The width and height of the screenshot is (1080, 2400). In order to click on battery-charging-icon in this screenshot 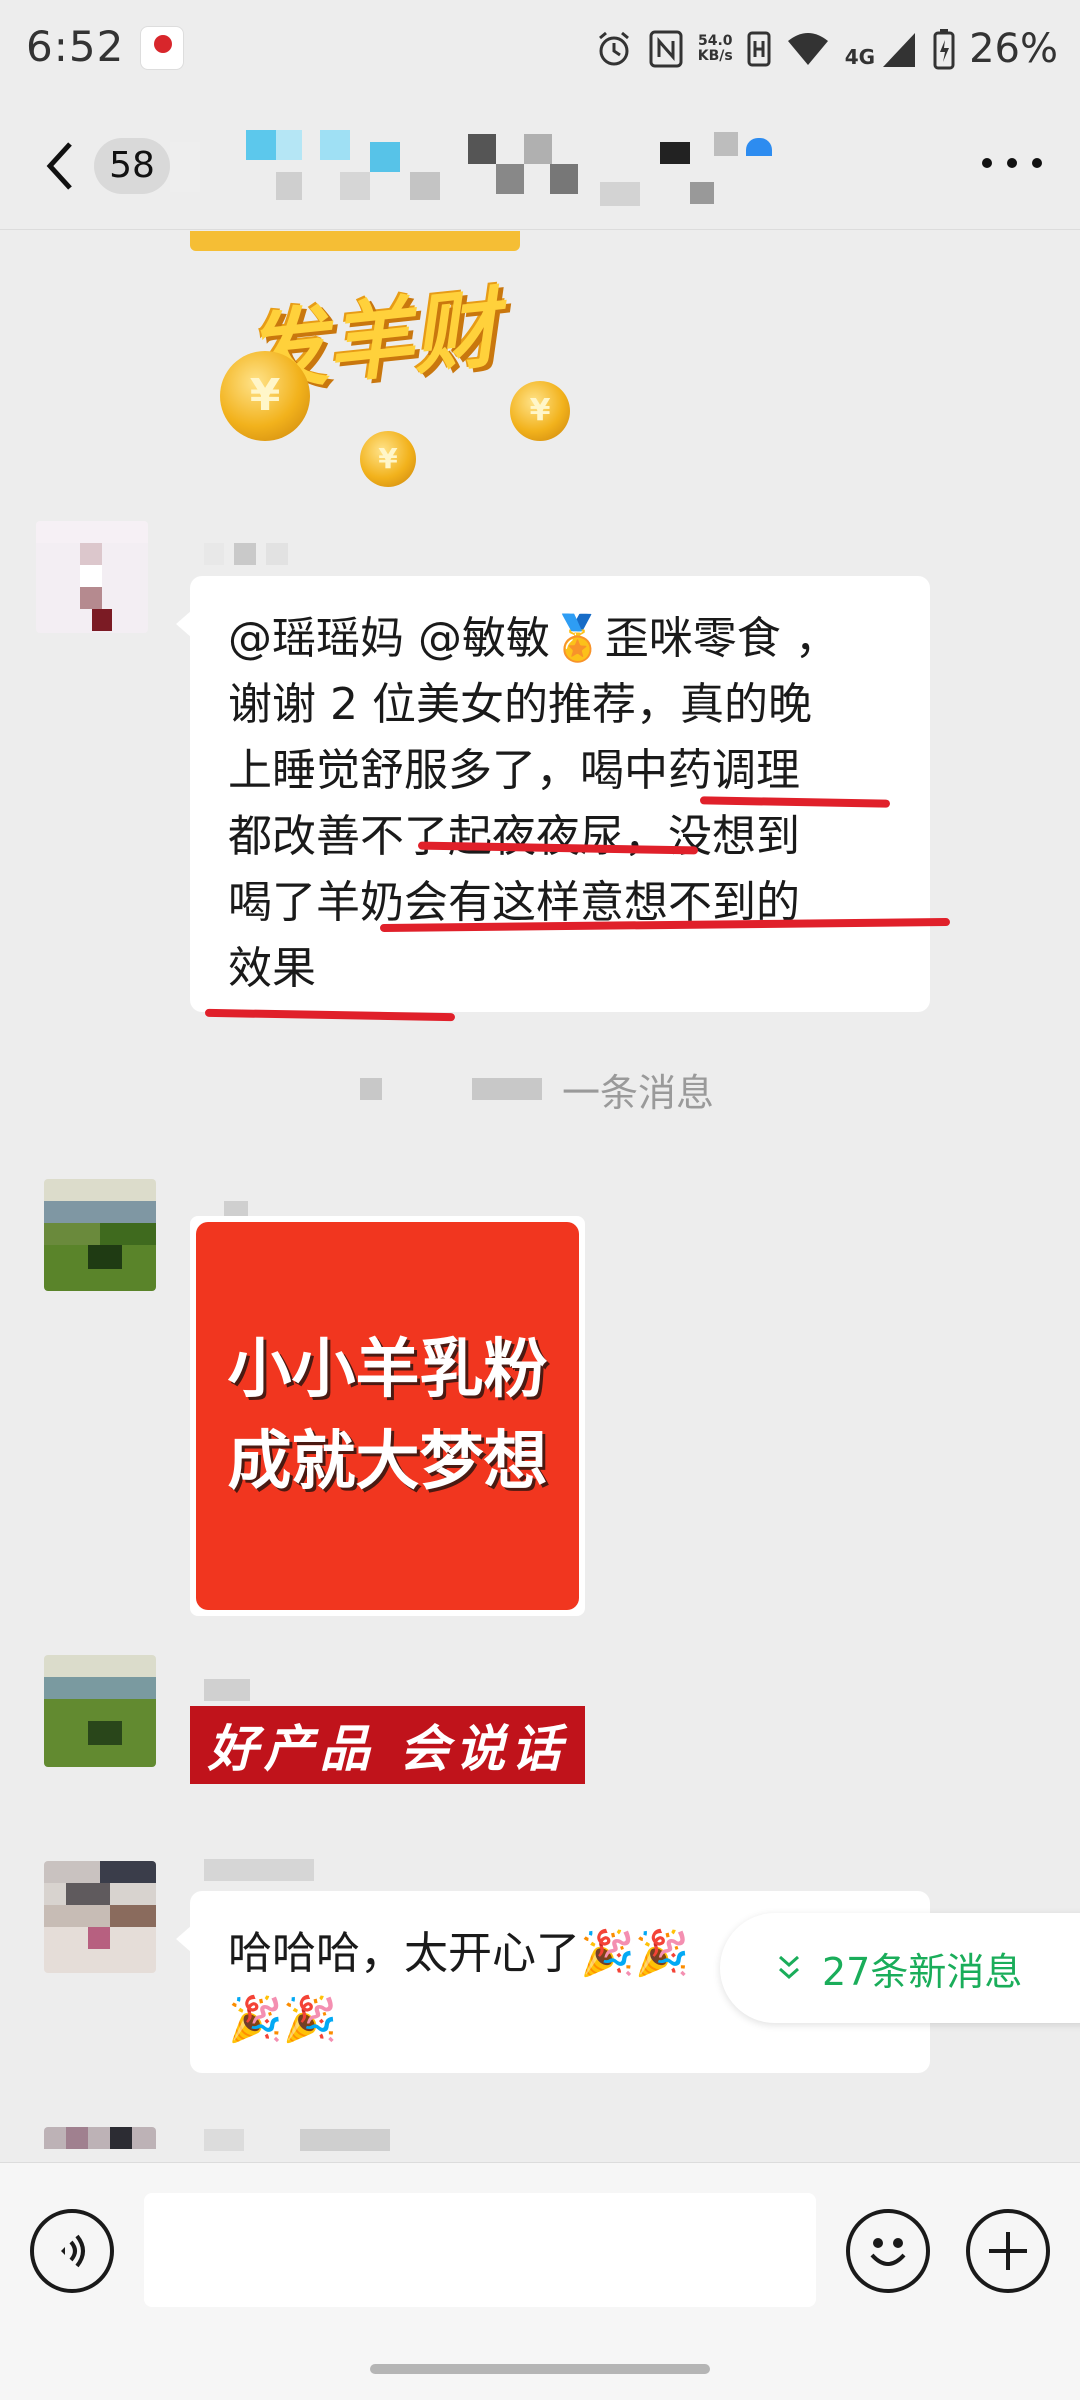, I will do `click(944, 49)`.